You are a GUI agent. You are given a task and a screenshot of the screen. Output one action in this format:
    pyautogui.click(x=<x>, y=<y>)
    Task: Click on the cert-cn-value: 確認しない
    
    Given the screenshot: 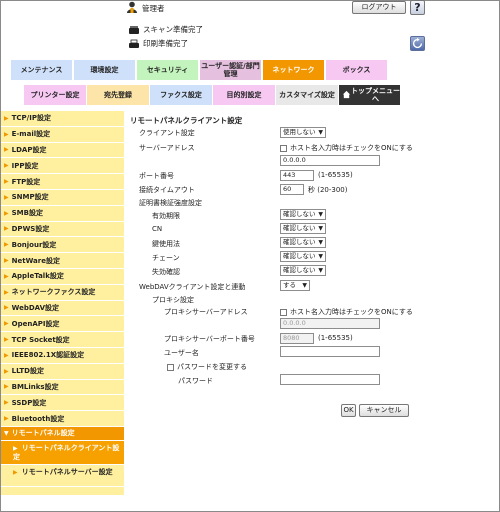 What is the action you would take?
    pyautogui.click(x=299, y=228)
    